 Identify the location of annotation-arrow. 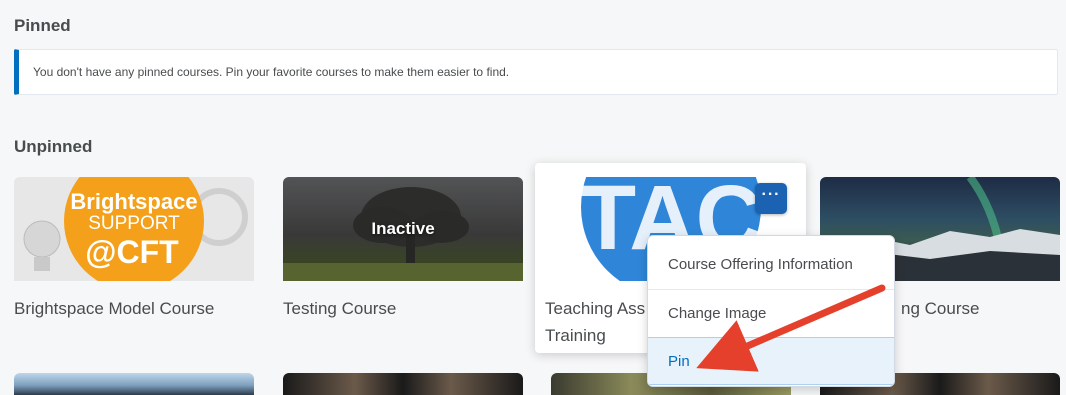
(791, 328).